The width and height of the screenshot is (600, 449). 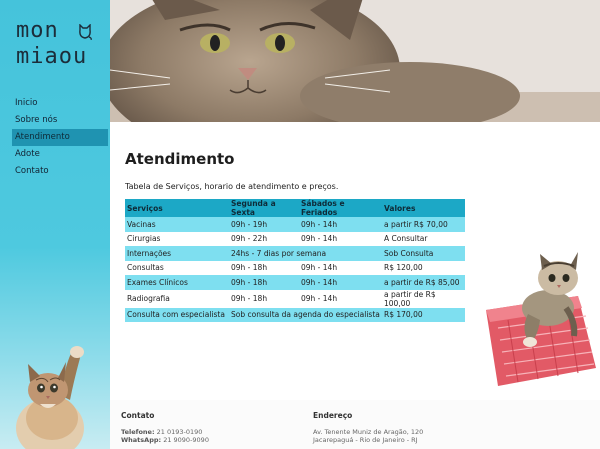 I want to click on table-cell: a partir de R$ 100,00, so click(x=423, y=298).